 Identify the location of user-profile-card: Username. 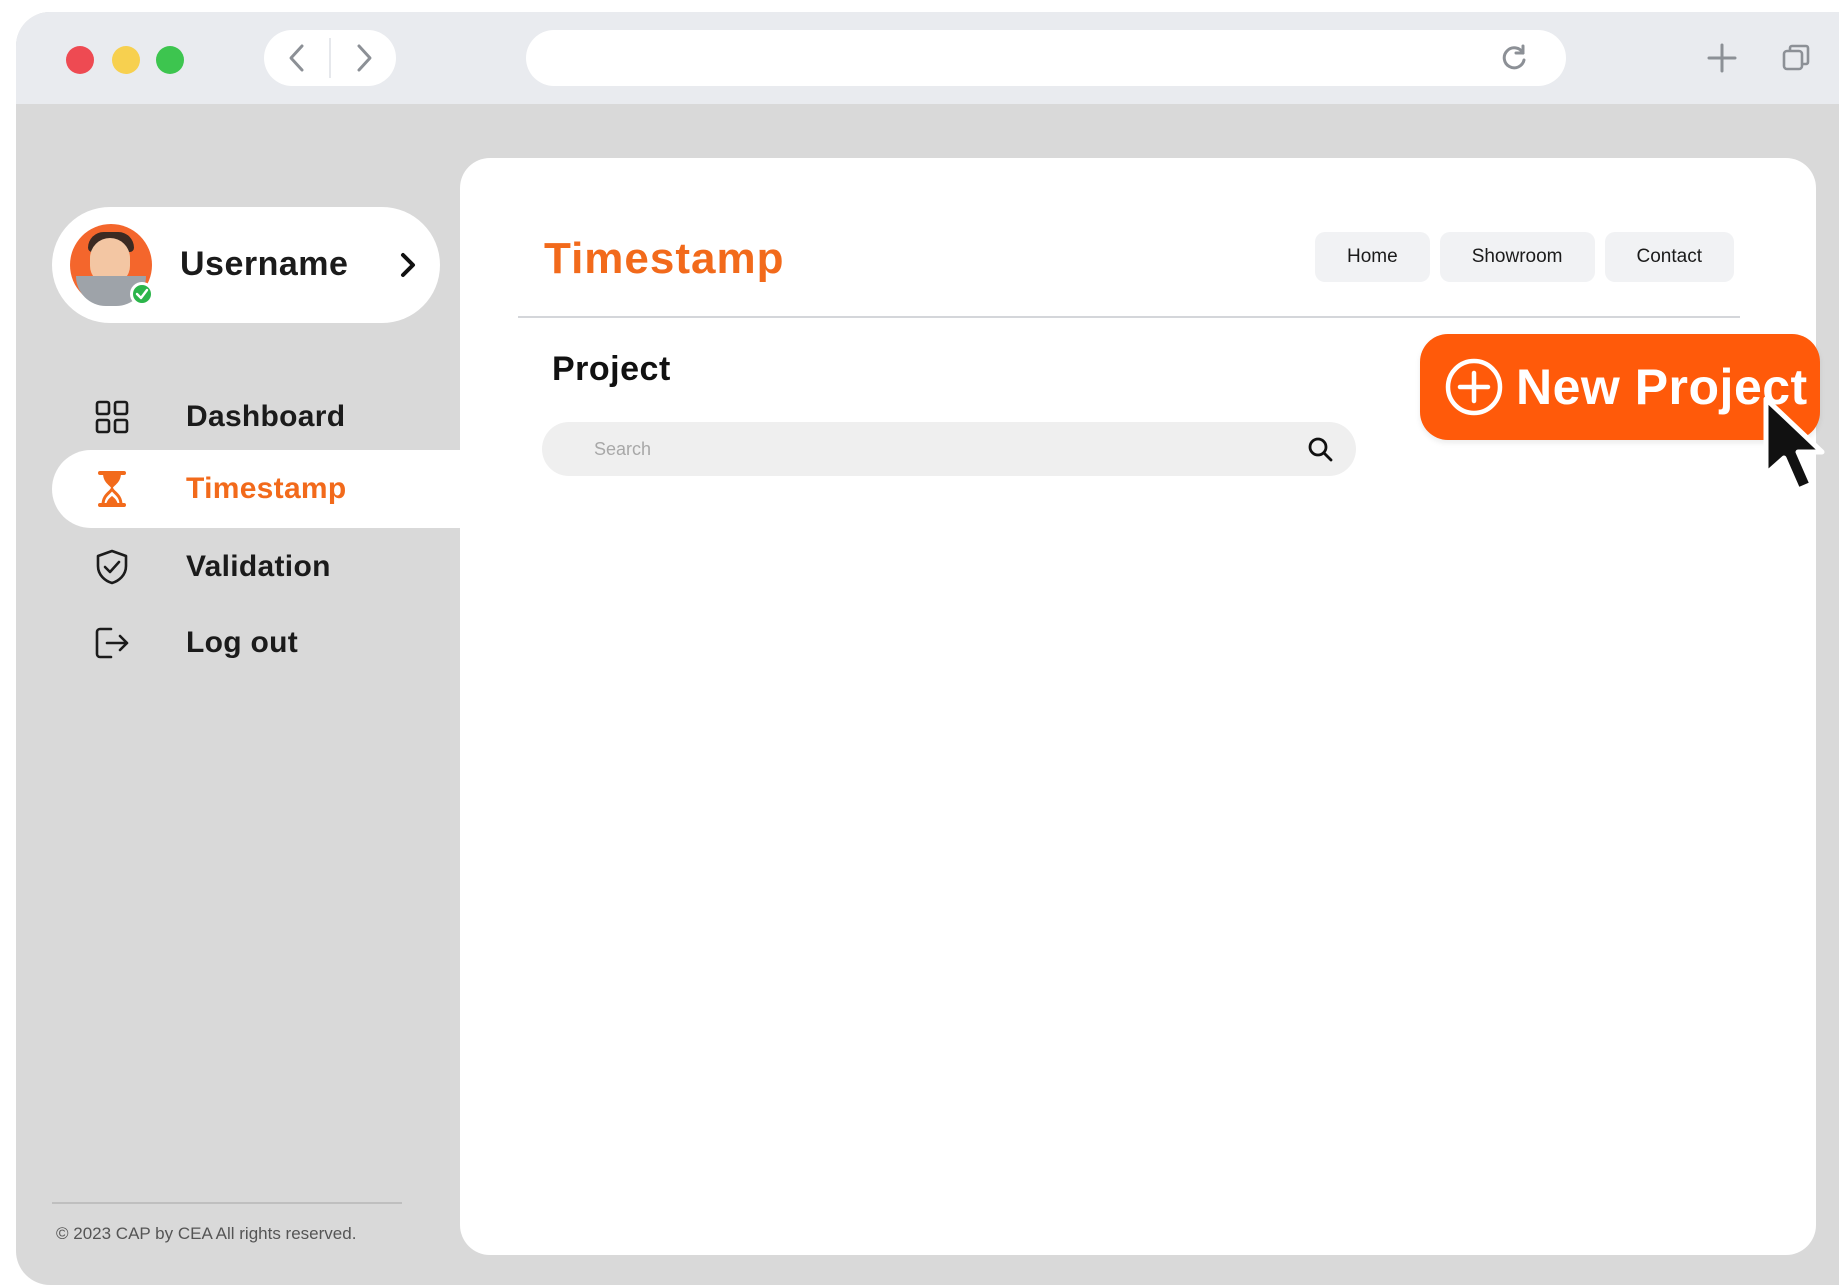
(246, 265).